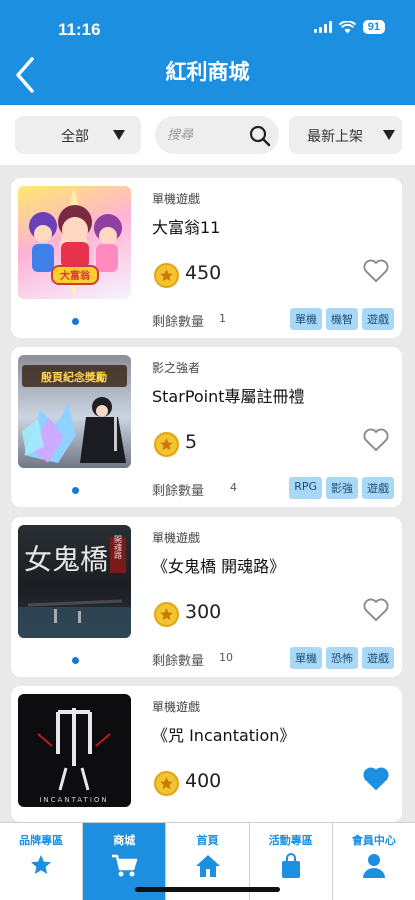  I want to click on product-title: StarPoint專屬註冊禮, so click(228, 396).